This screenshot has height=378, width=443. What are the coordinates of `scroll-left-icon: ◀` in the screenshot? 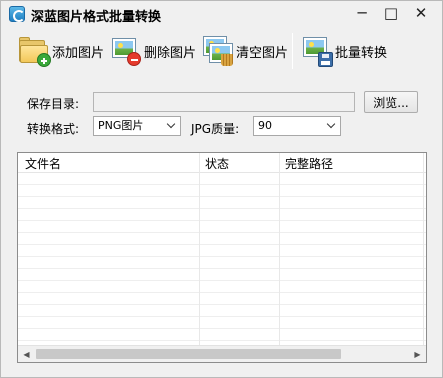 It's located at (26, 354).